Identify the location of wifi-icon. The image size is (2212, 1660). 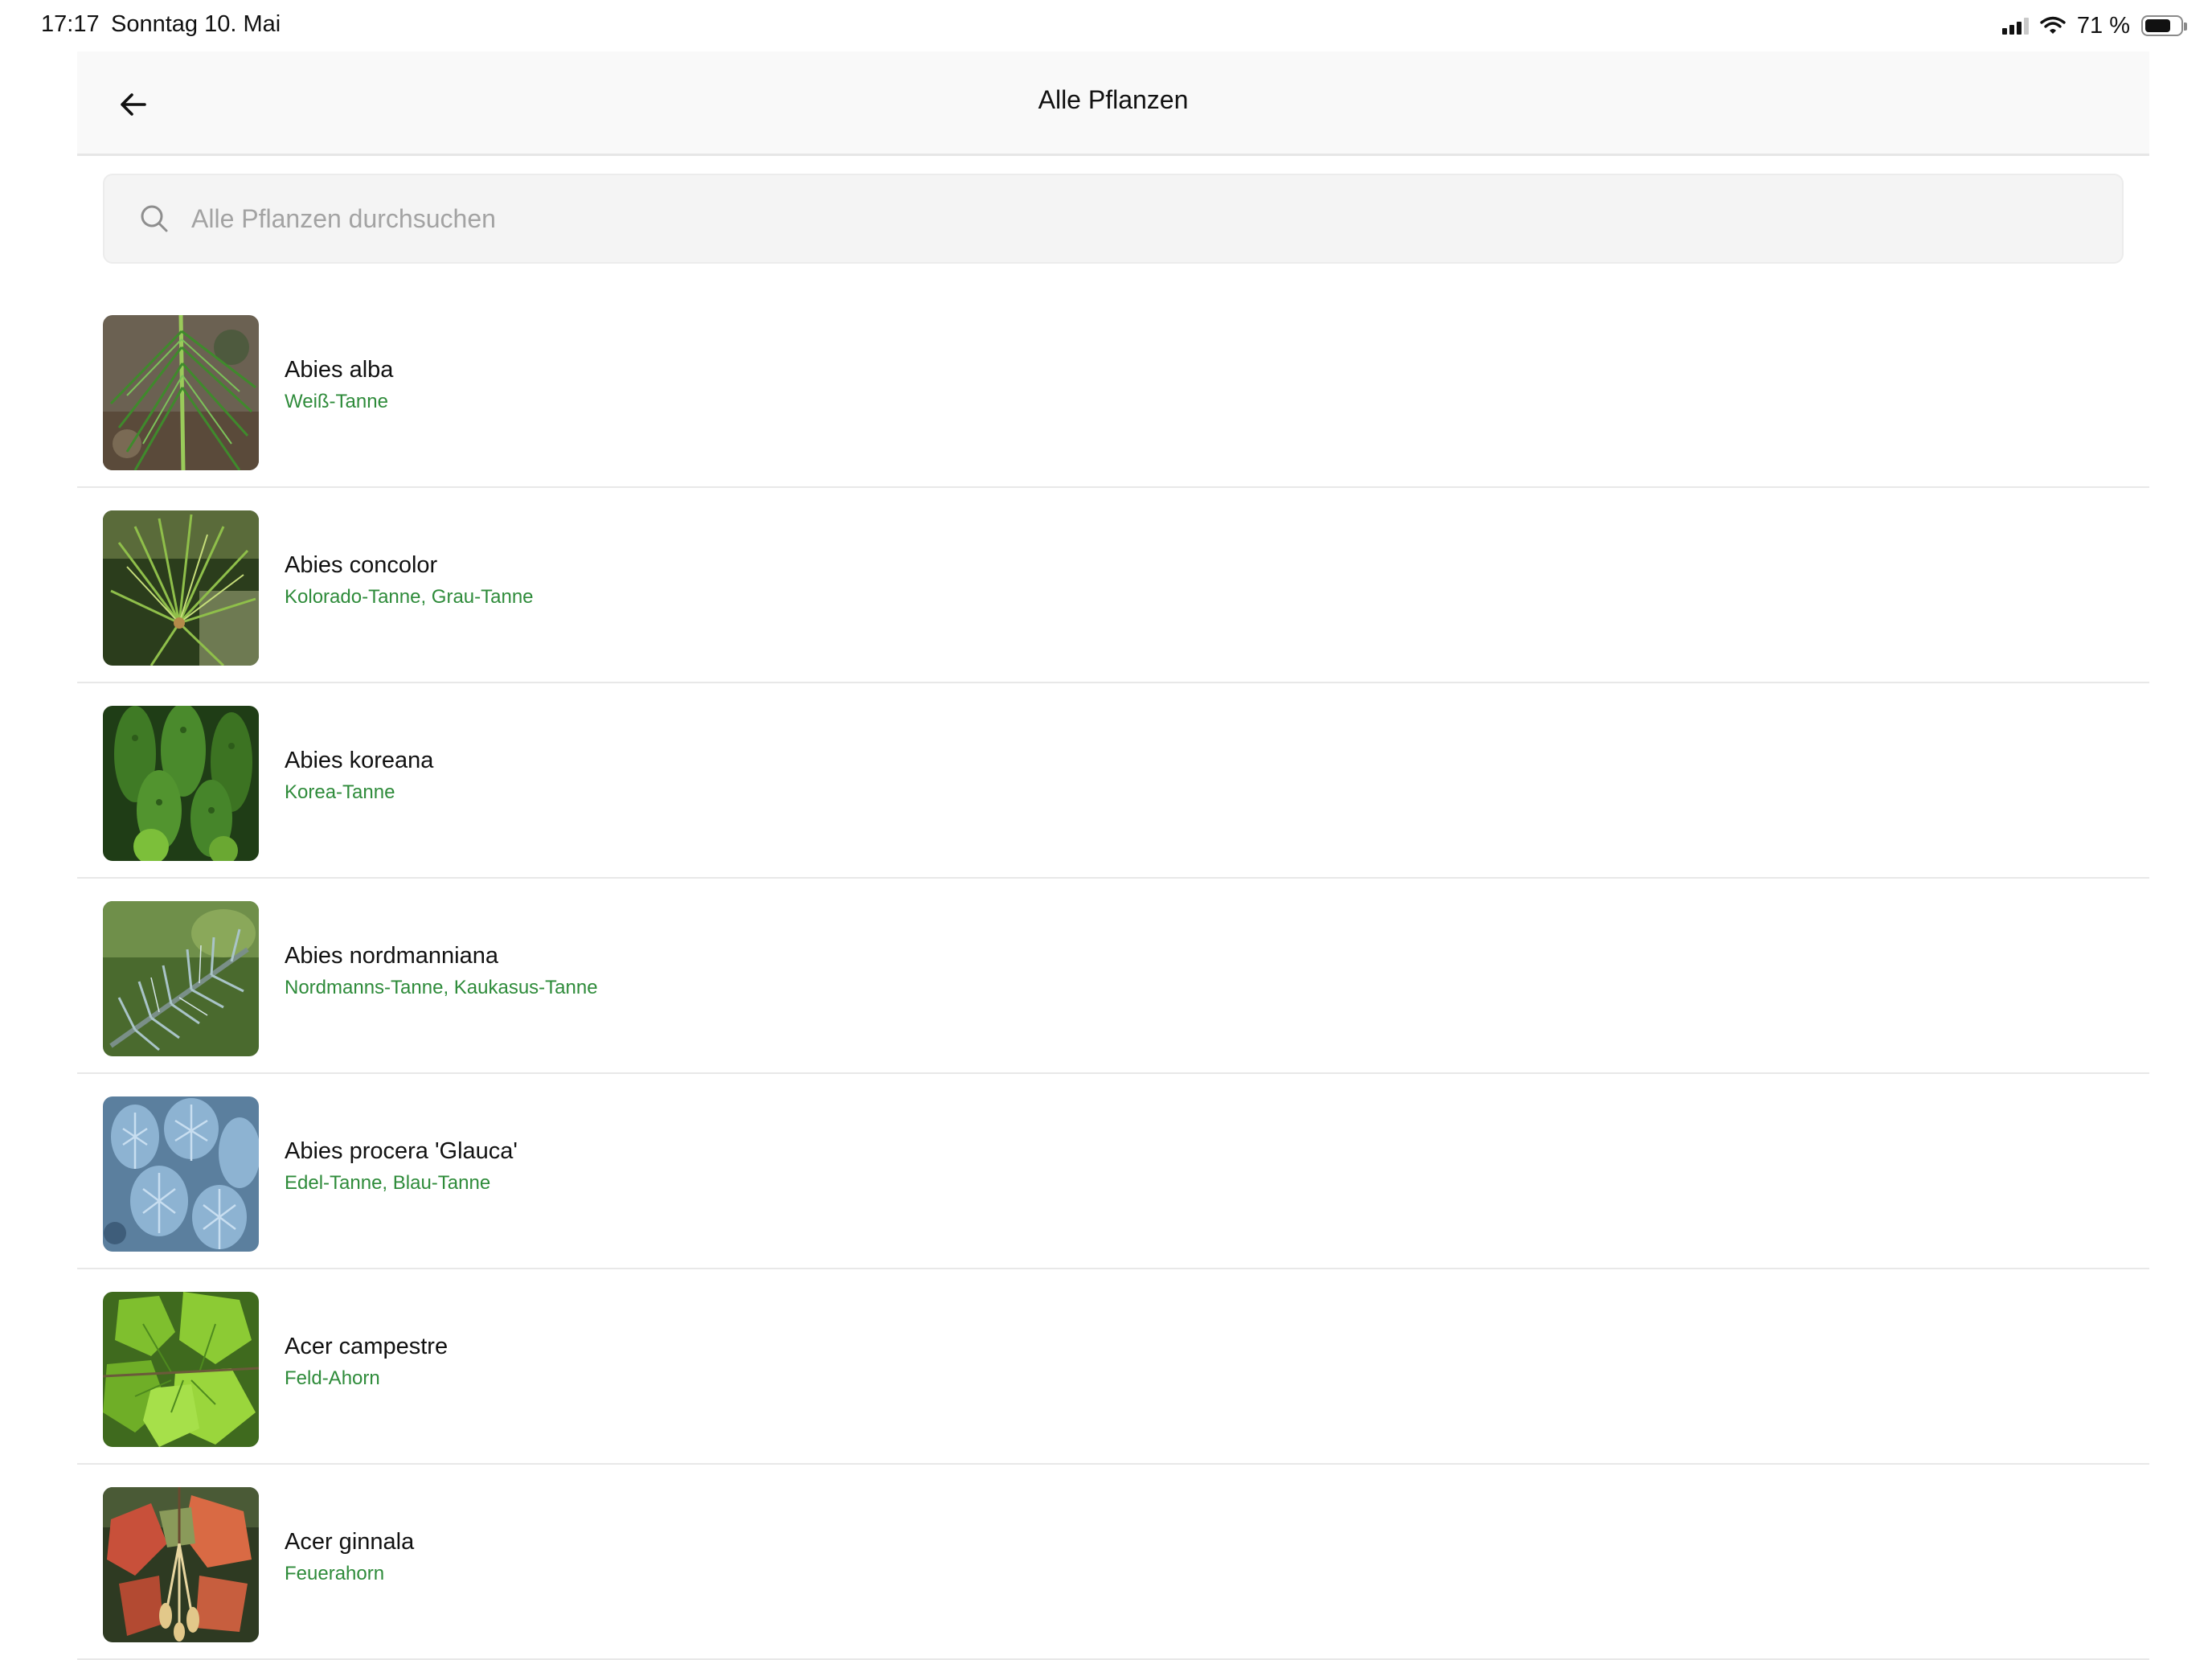
(2053, 25).